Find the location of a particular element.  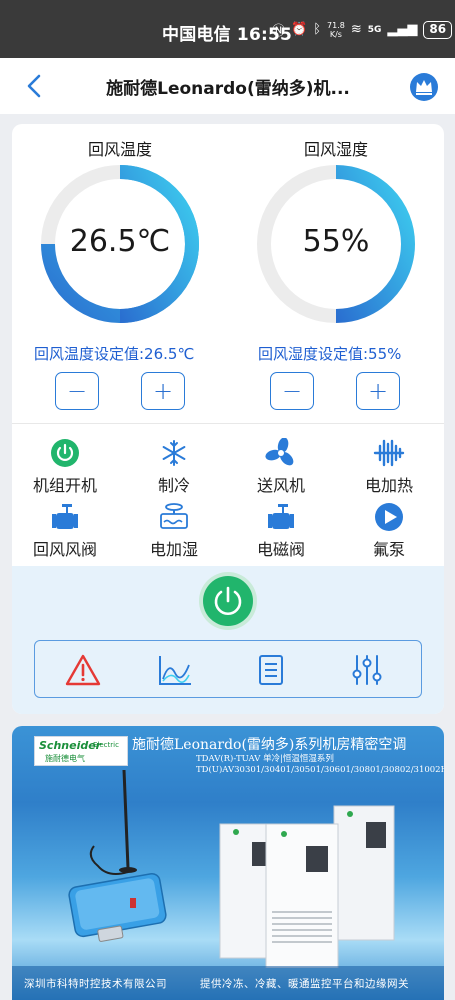

device-fluorine-pump: 氟泵 is located at coordinates (389, 531).